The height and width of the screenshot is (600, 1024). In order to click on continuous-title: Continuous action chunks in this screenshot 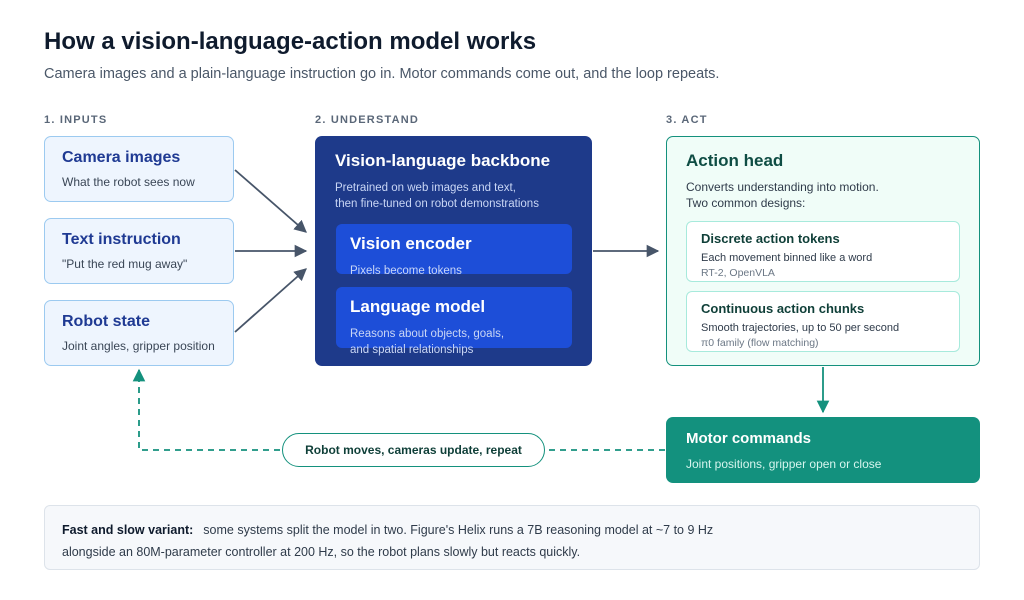, I will do `click(783, 308)`.